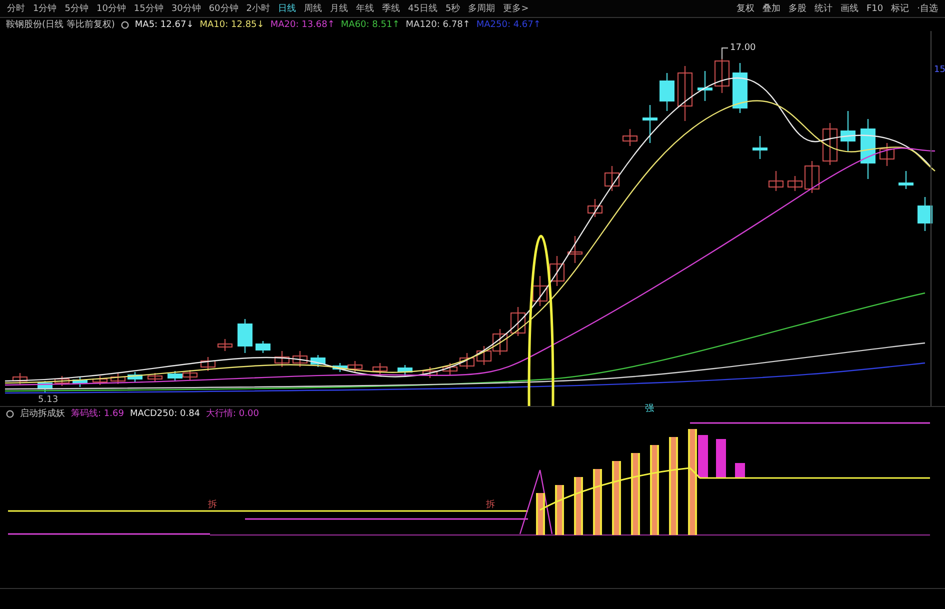  Describe the element at coordinates (48, 400) in the screenshot. I see `price-label: 5.13` at that location.